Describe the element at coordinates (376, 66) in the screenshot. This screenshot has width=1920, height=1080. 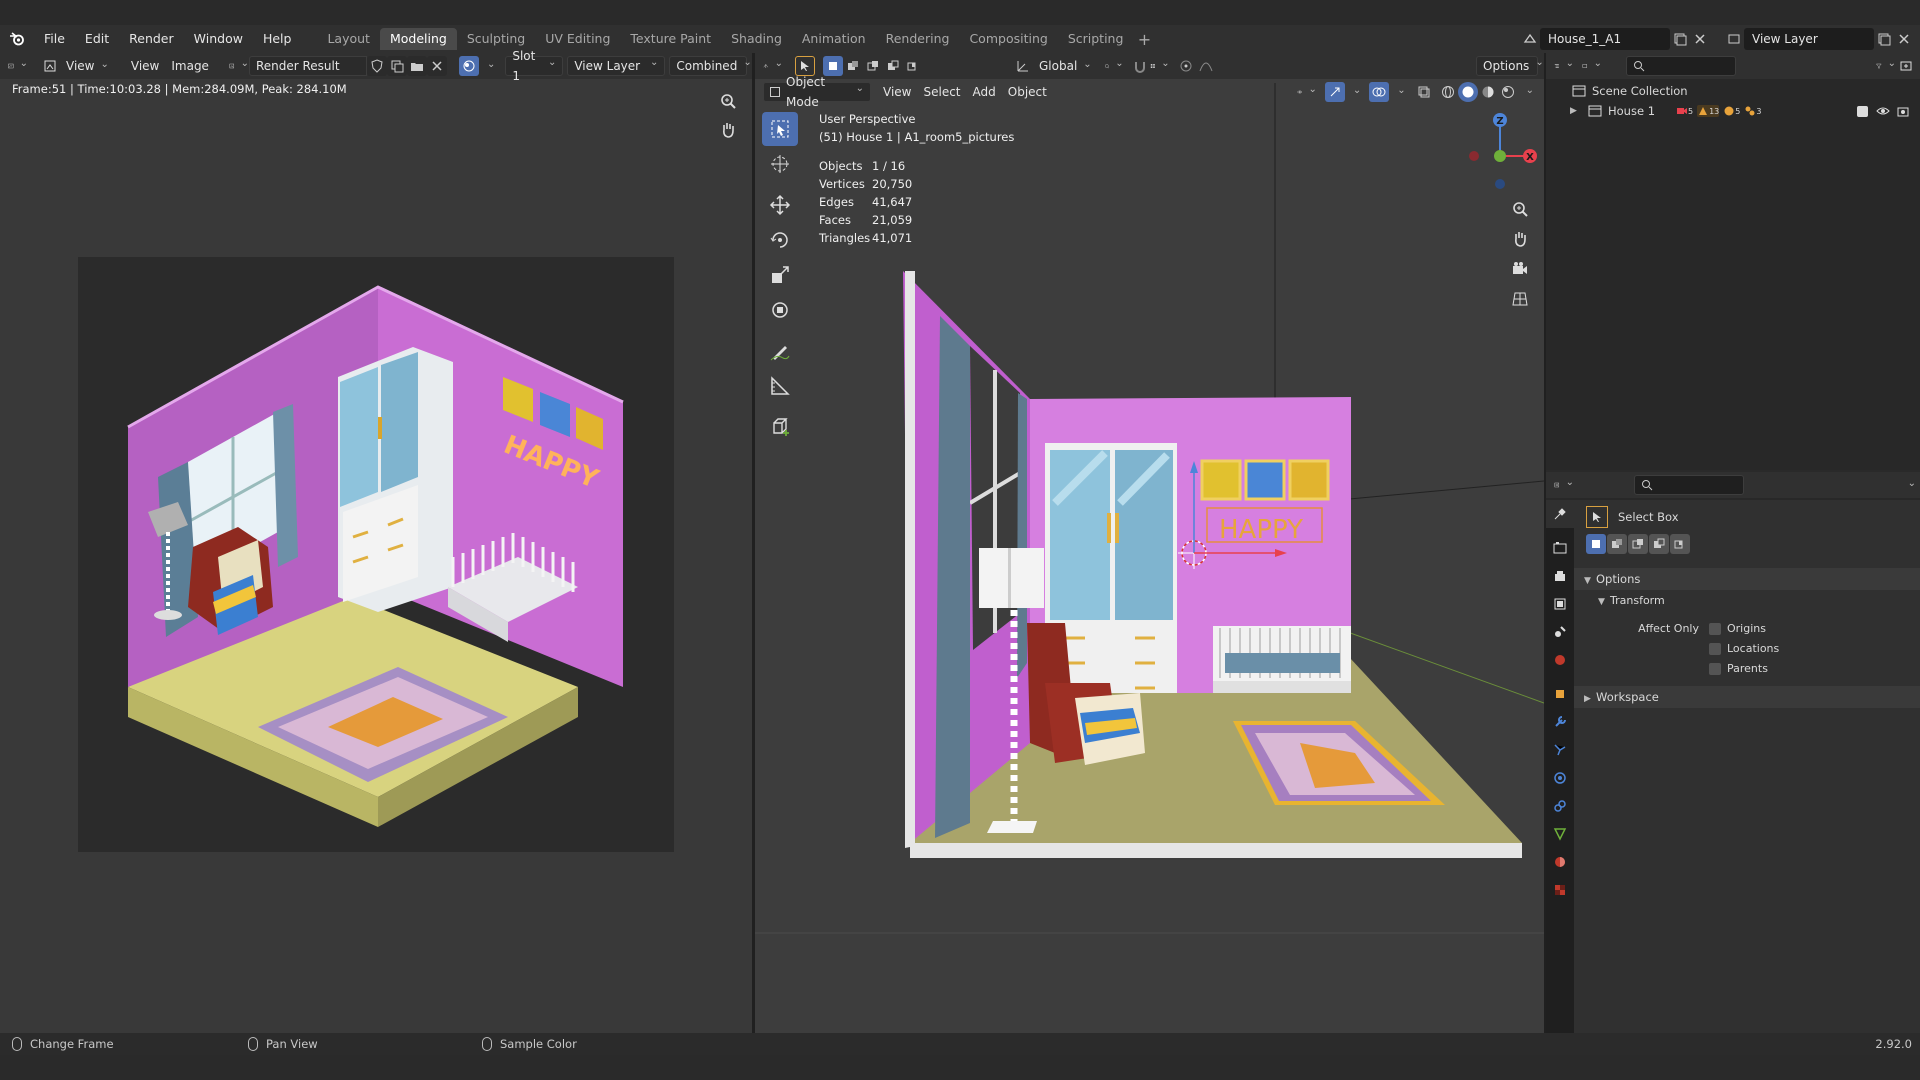
I see `shield-icon` at that location.